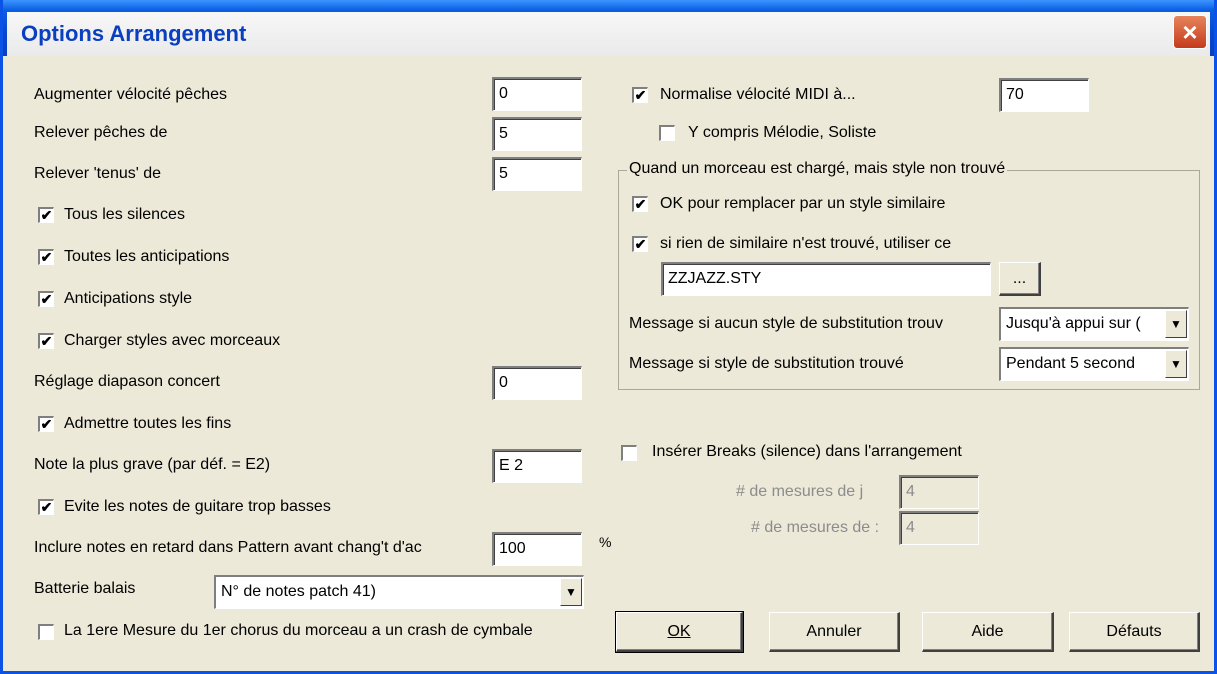 This screenshot has width=1217, height=674. I want to click on percent-unit: %, so click(605, 542).